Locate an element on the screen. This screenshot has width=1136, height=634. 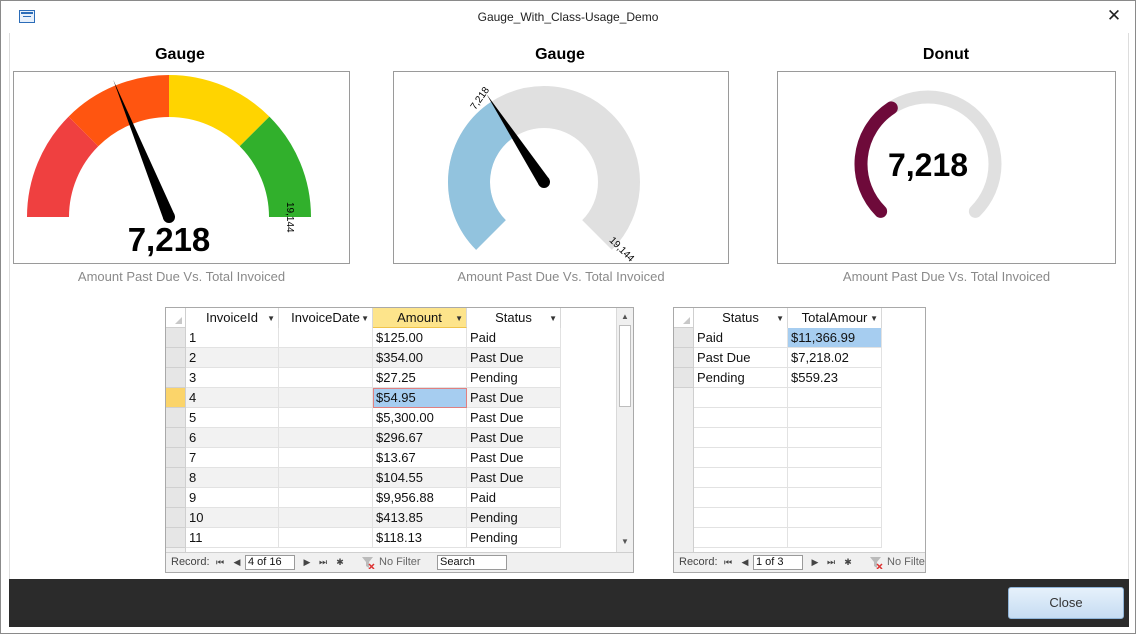
table-cell-invoiceid: 4 is located at coordinates (232, 398).